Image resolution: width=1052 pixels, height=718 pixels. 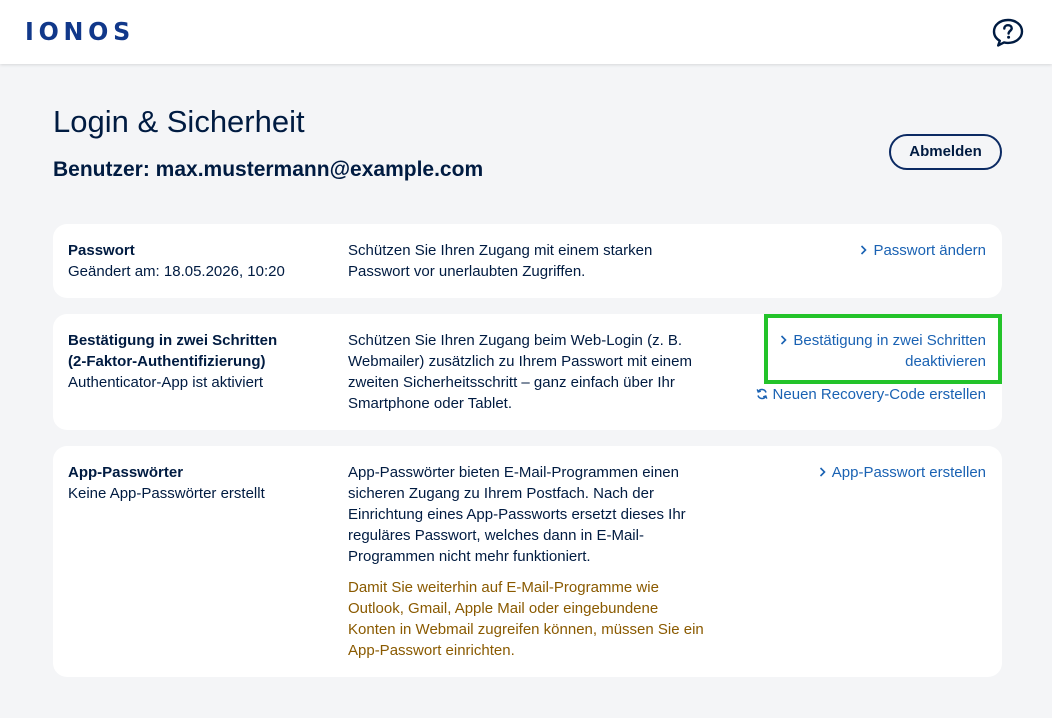 I want to click on password-title: Passwort, so click(x=101, y=250).